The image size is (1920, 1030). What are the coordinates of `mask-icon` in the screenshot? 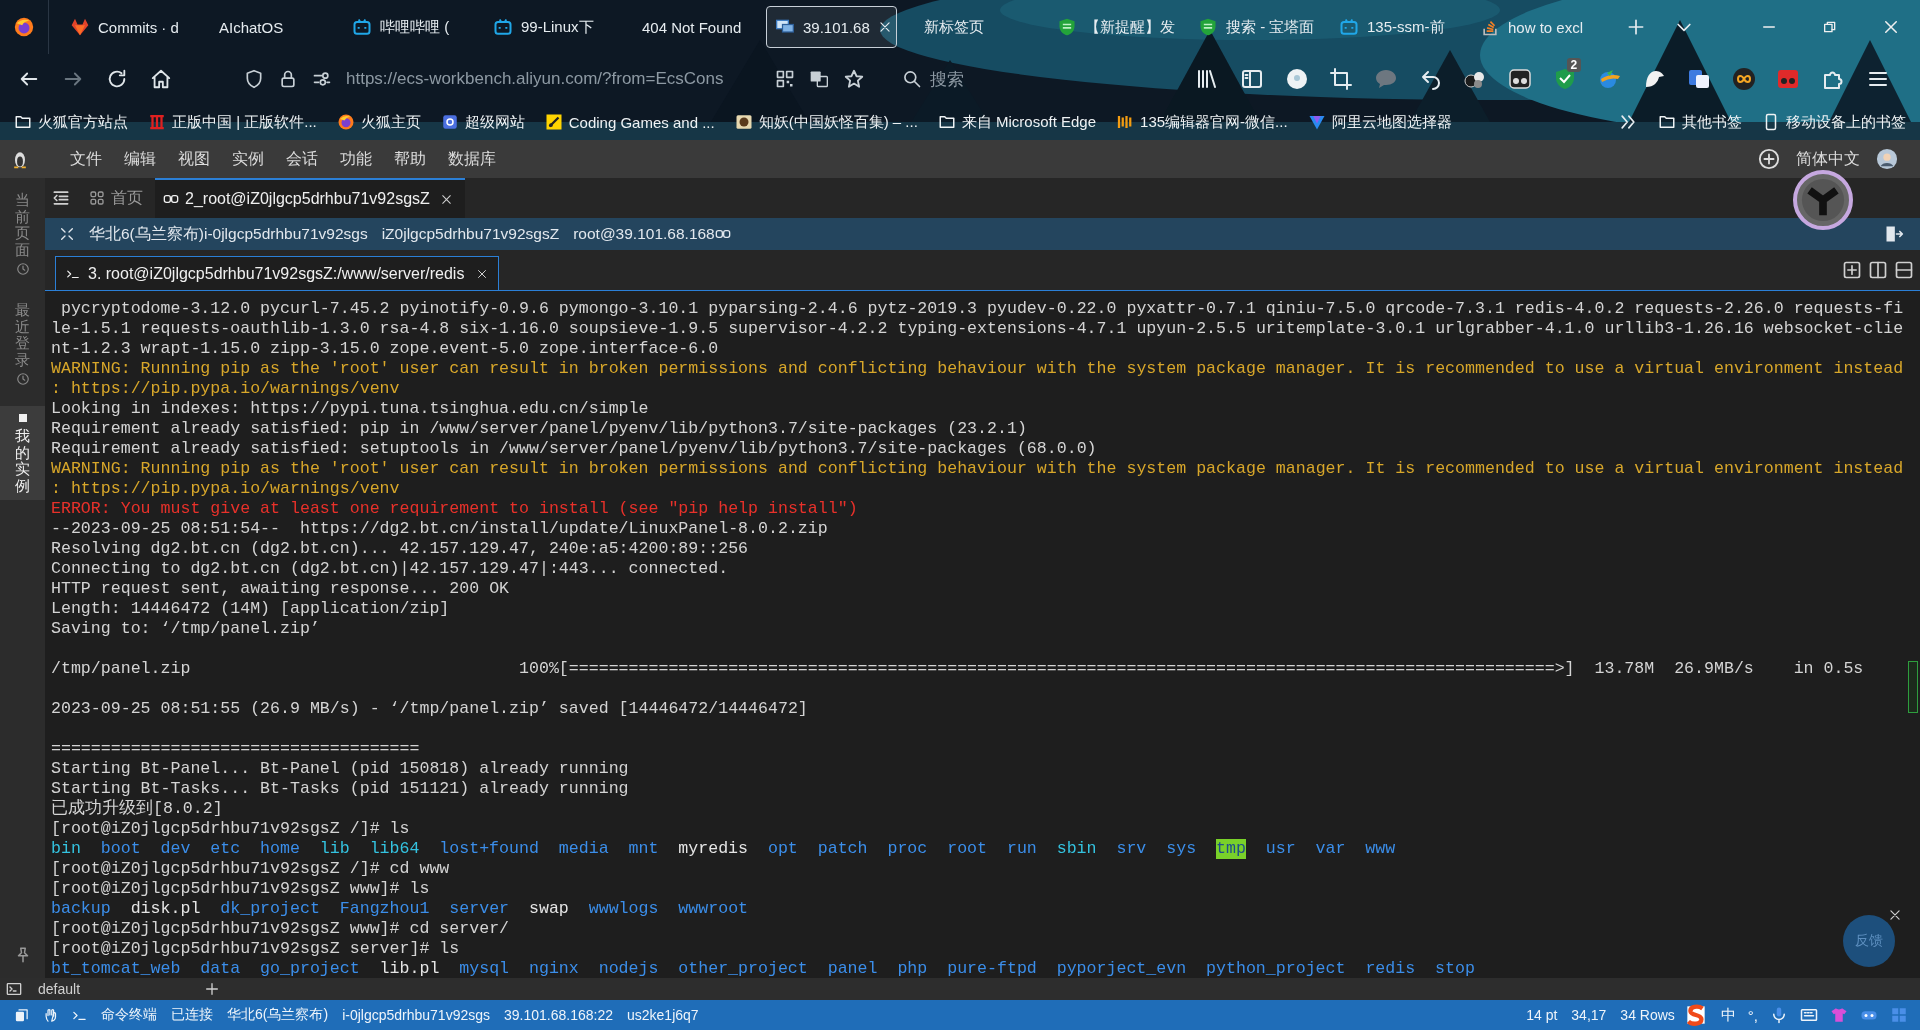 It's located at (1520, 79).